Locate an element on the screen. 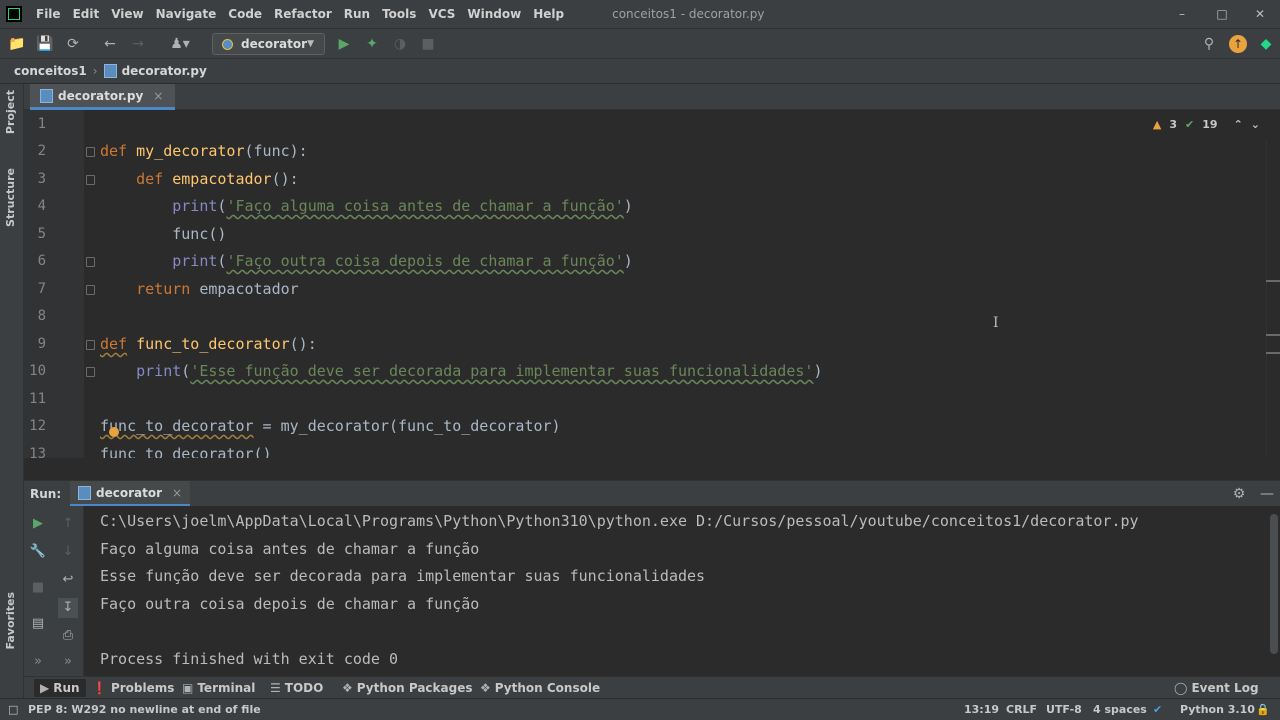 The image size is (1280, 720). search-icon: ⚲ is located at coordinates (1209, 44).